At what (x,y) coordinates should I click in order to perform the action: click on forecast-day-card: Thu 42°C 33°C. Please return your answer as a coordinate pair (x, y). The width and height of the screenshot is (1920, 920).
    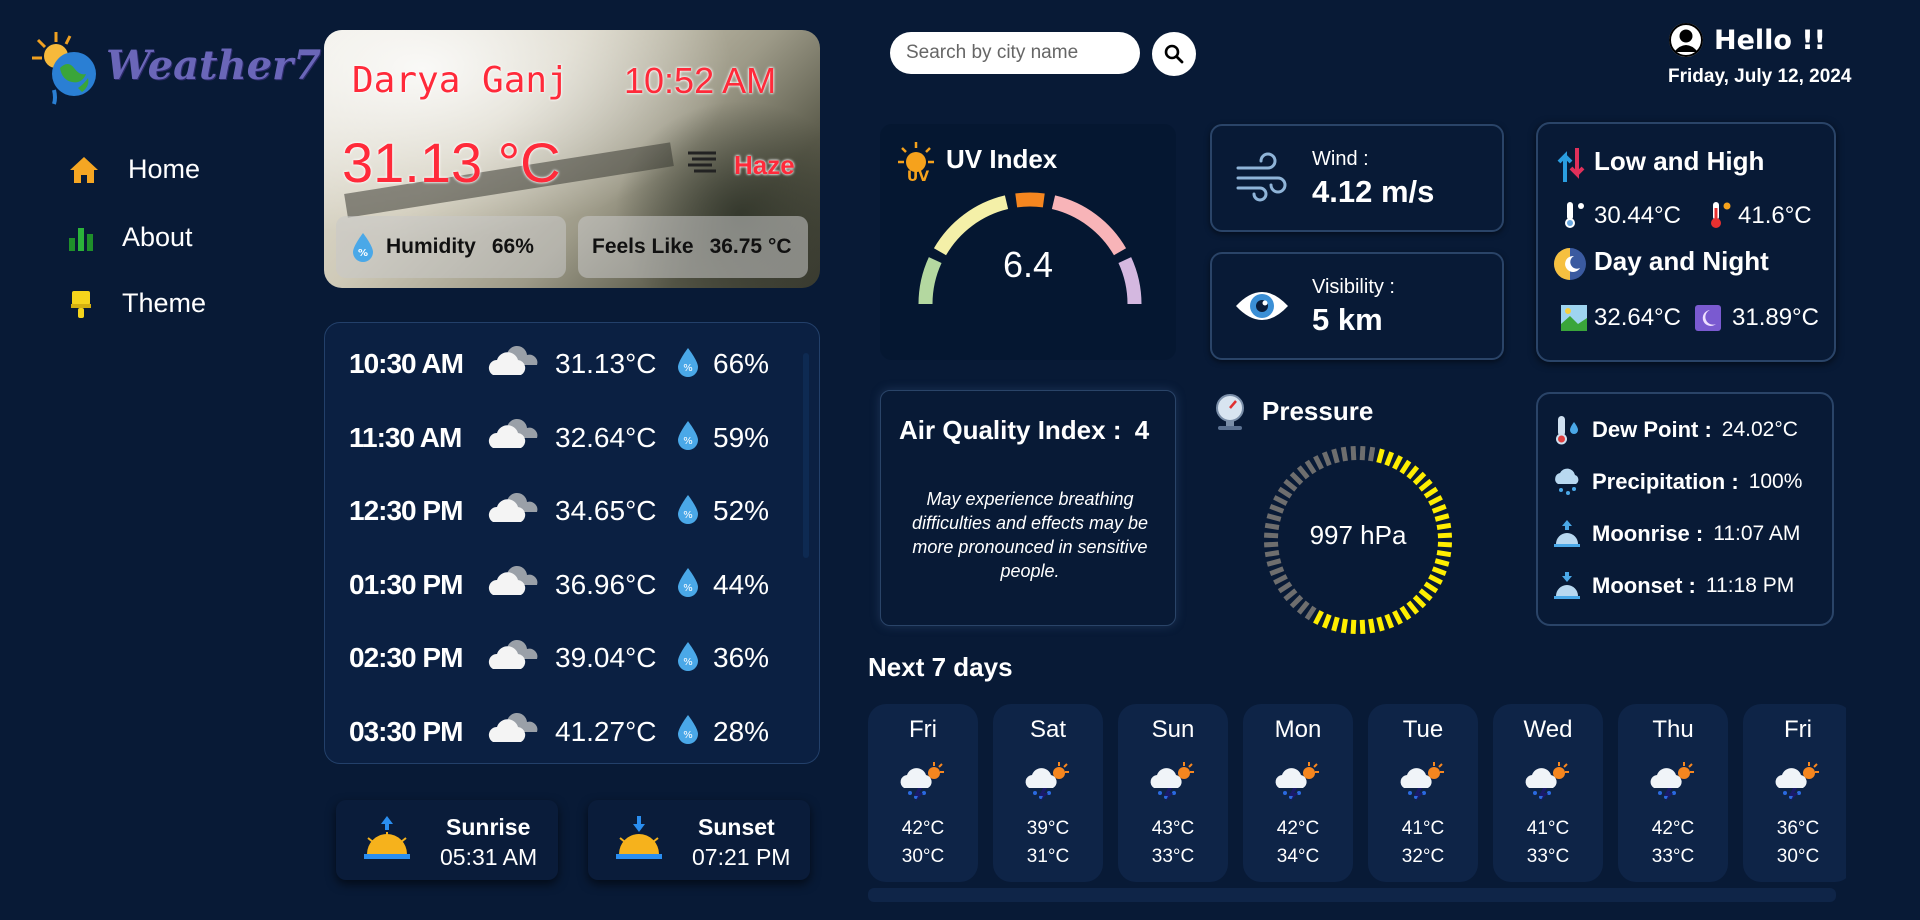
    Looking at the image, I should click on (1673, 793).